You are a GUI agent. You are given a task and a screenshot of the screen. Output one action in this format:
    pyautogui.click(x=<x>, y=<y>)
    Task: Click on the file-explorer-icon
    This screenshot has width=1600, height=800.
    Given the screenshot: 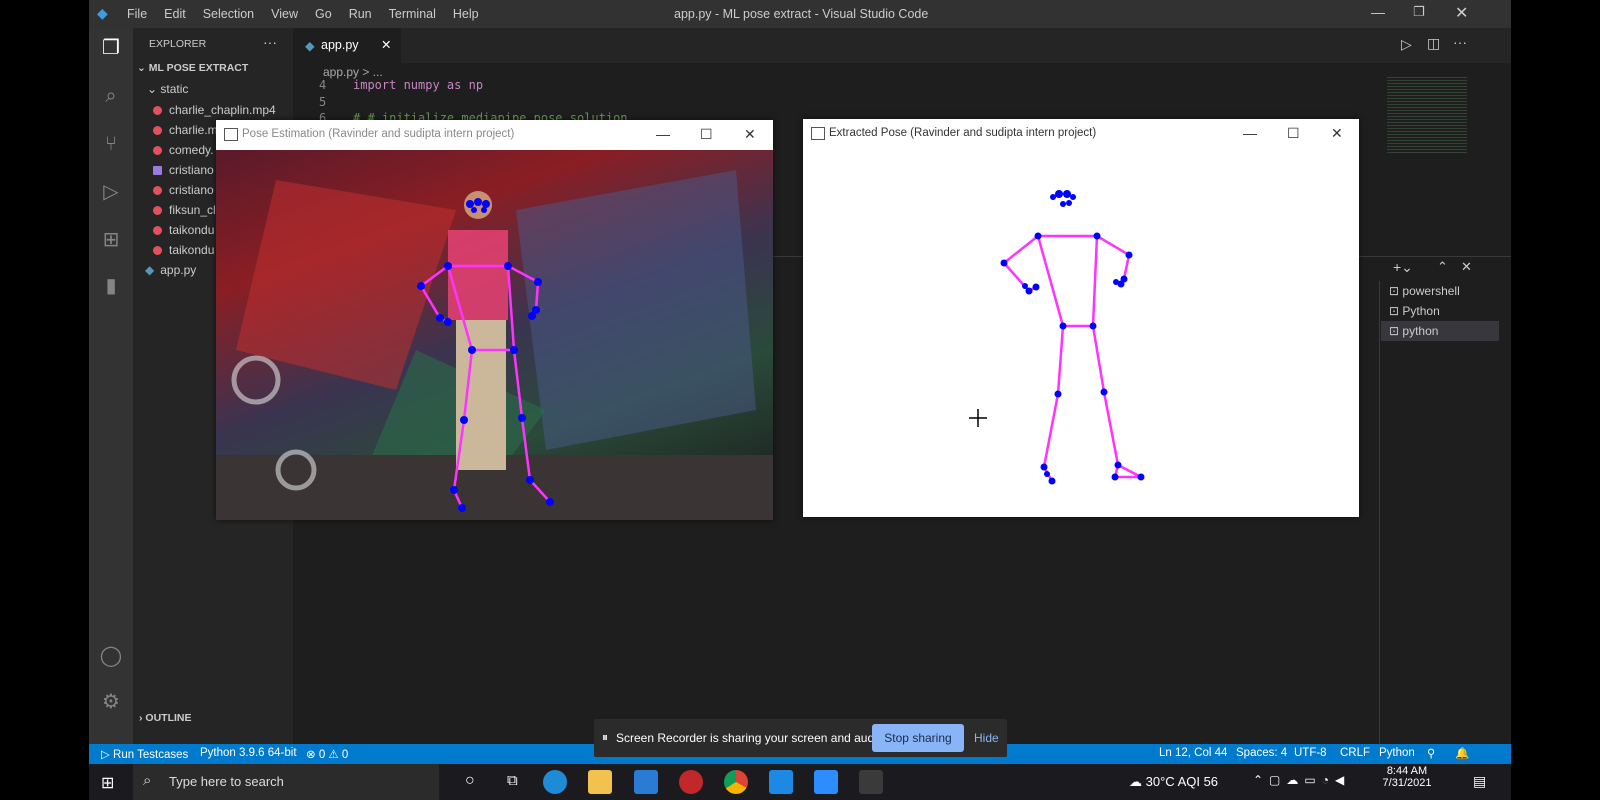 What is the action you would take?
    pyautogui.click(x=600, y=782)
    